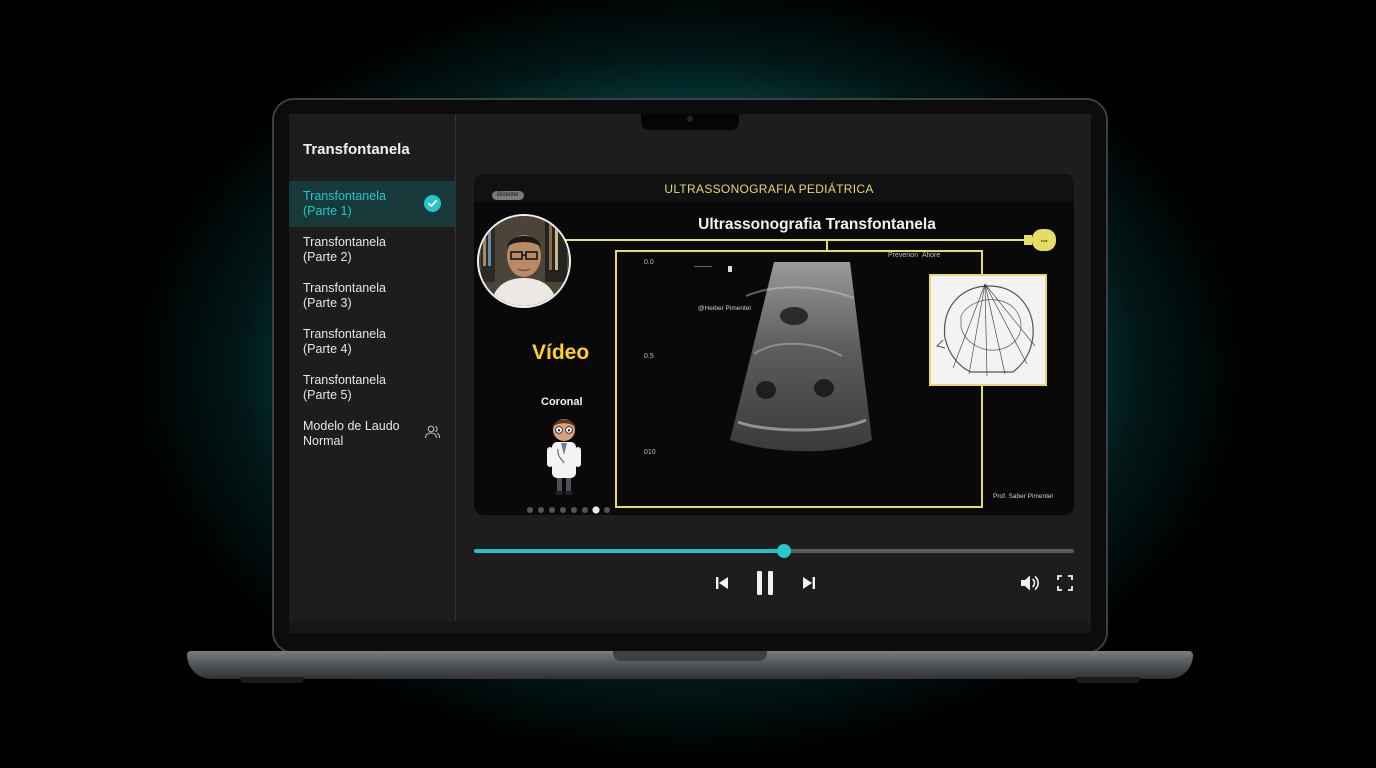  What do you see at coordinates (272, 680) in the screenshot?
I see `laptop-foot-left` at bounding box center [272, 680].